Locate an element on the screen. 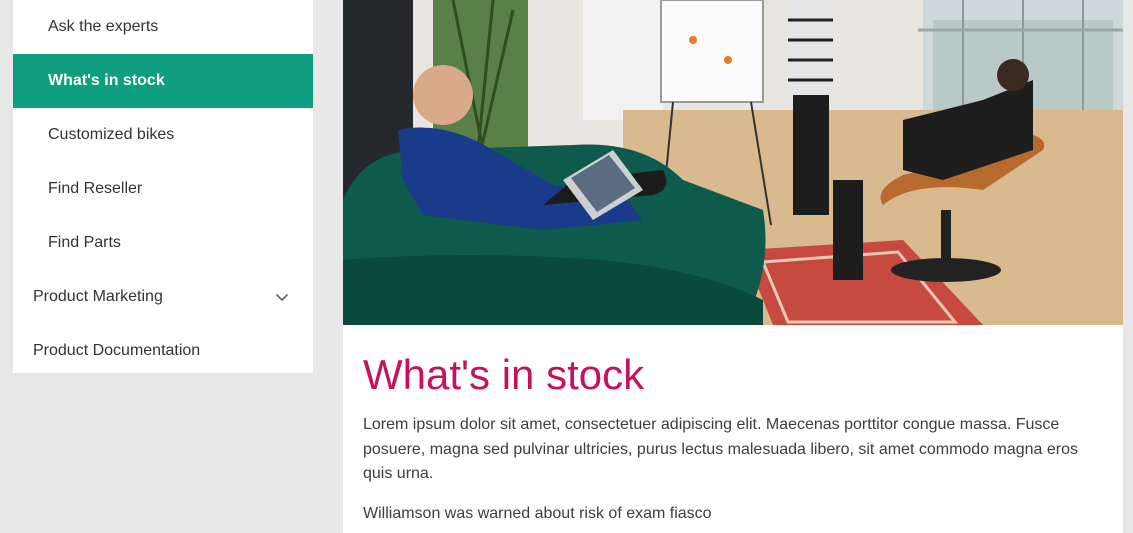  sidebar-item-product-documentation: Product Documentation is located at coordinates (163, 351).